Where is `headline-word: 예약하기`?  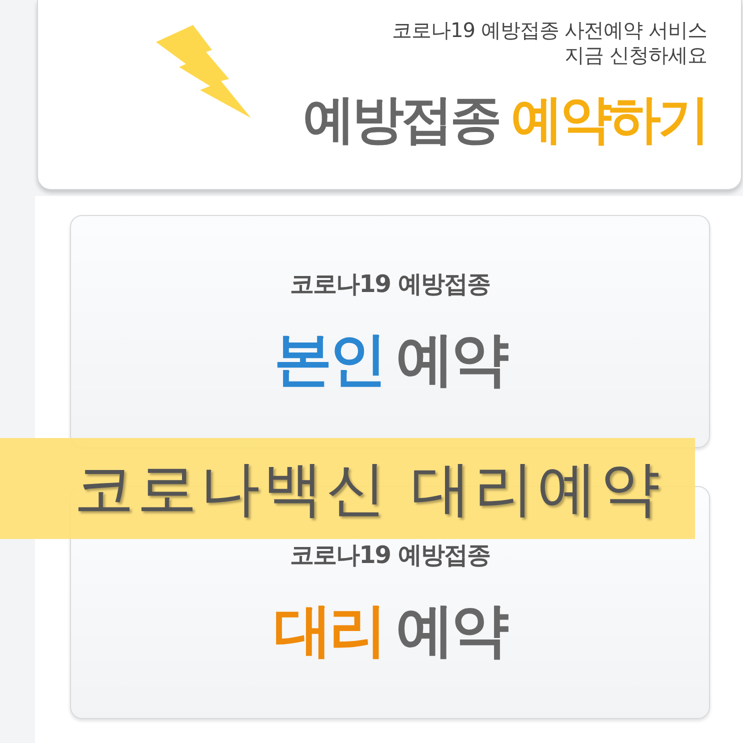 headline-word: 예약하기 is located at coordinates (609, 120).